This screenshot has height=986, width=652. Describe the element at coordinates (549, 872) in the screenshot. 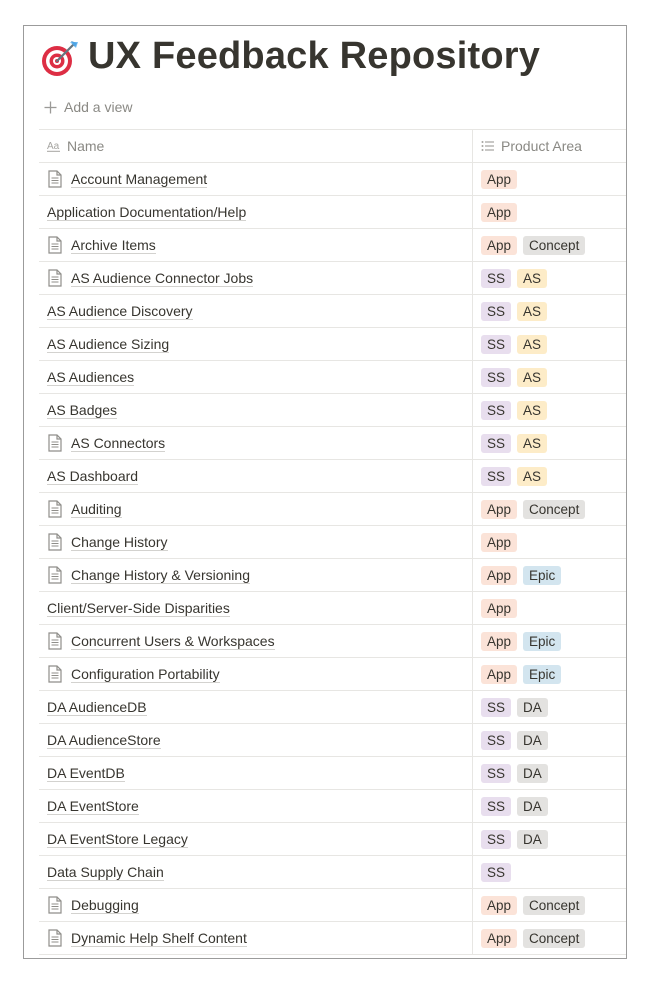

I see `product-area-cell: SS` at that location.